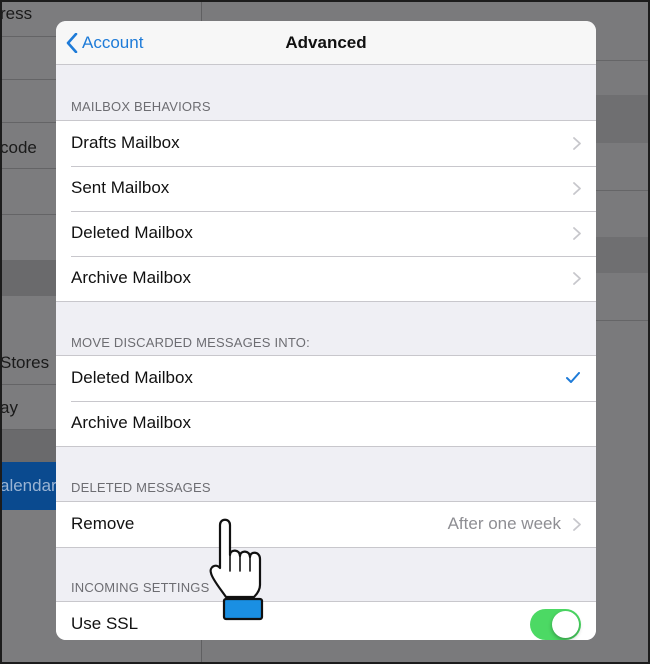 This screenshot has height=664, width=650. What do you see at coordinates (326, 143) in the screenshot?
I see `drafts-mailbox-row: Drafts Mailbox` at bounding box center [326, 143].